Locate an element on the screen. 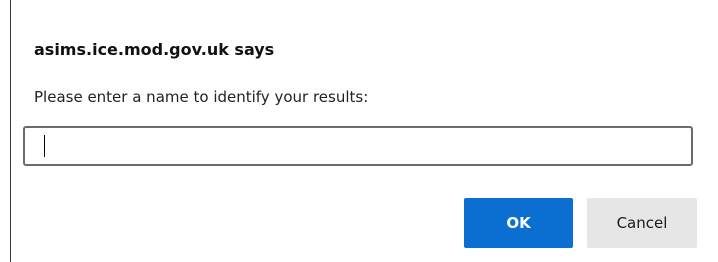  text-cursor is located at coordinates (44, 146).